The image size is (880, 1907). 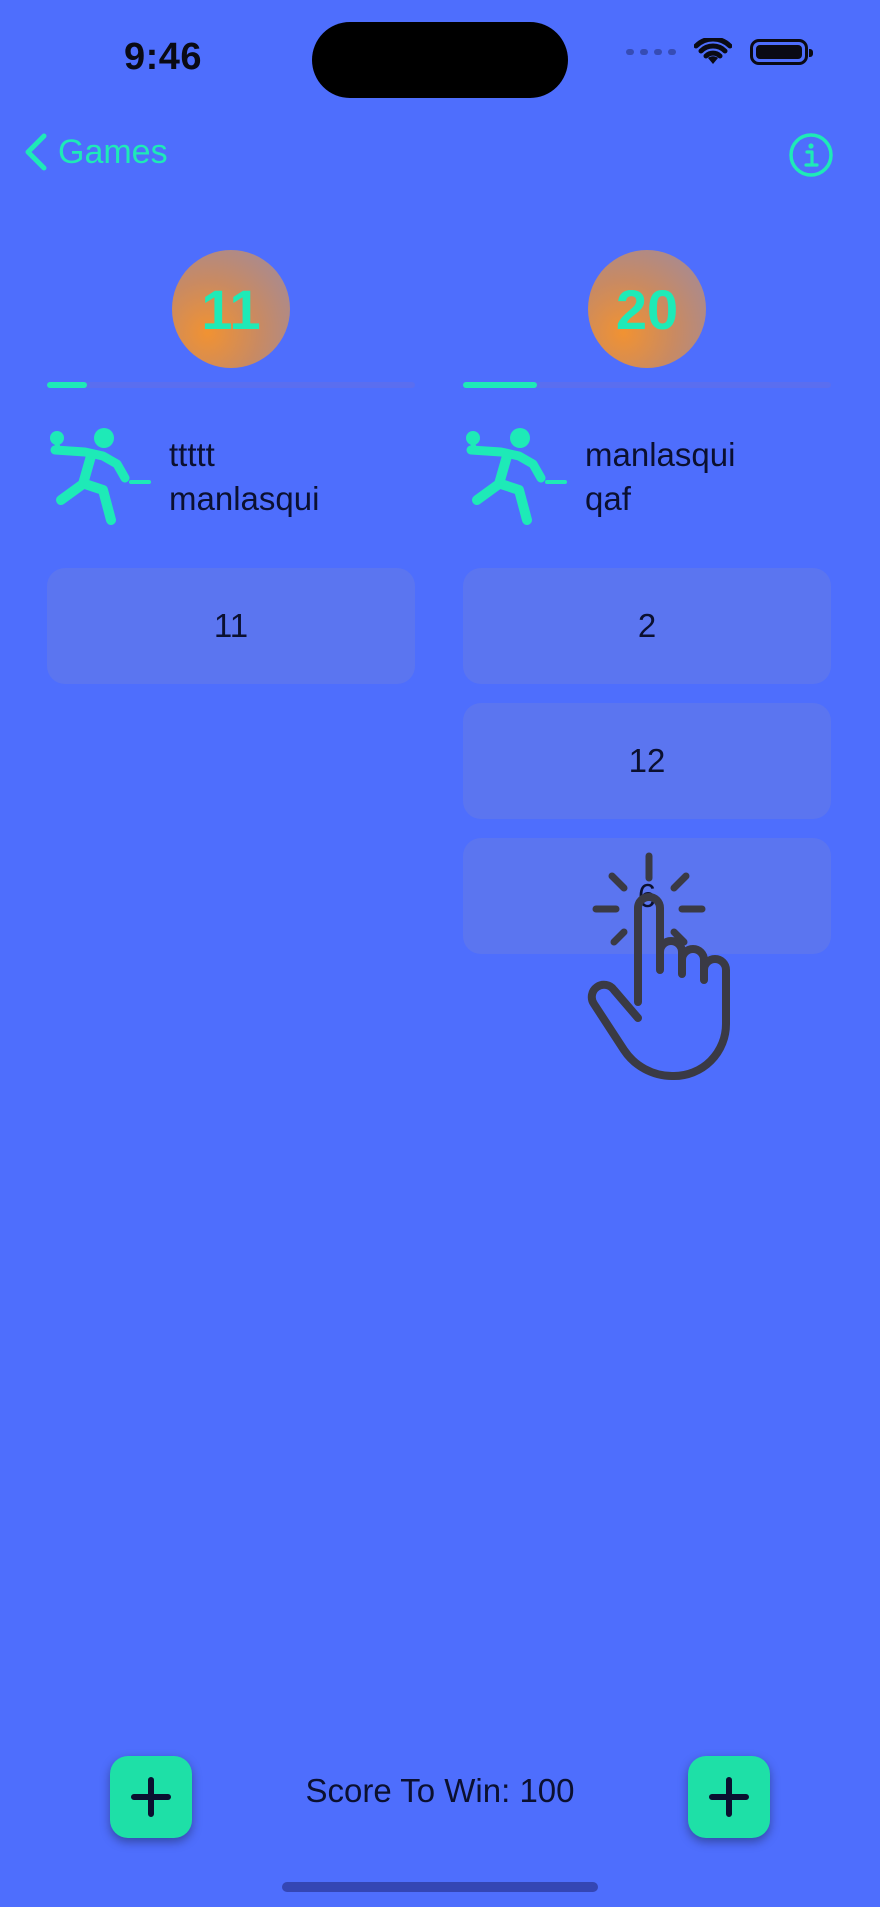 I want to click on player-column-left: 11 ttttt manlasqui 11, so click(x=231, y=467).